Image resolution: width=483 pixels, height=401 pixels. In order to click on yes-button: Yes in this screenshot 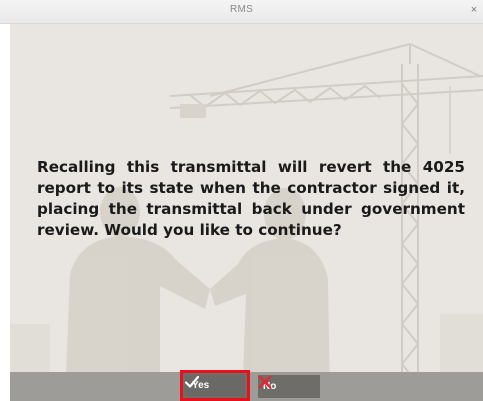, I will do `click(215, 385)`.